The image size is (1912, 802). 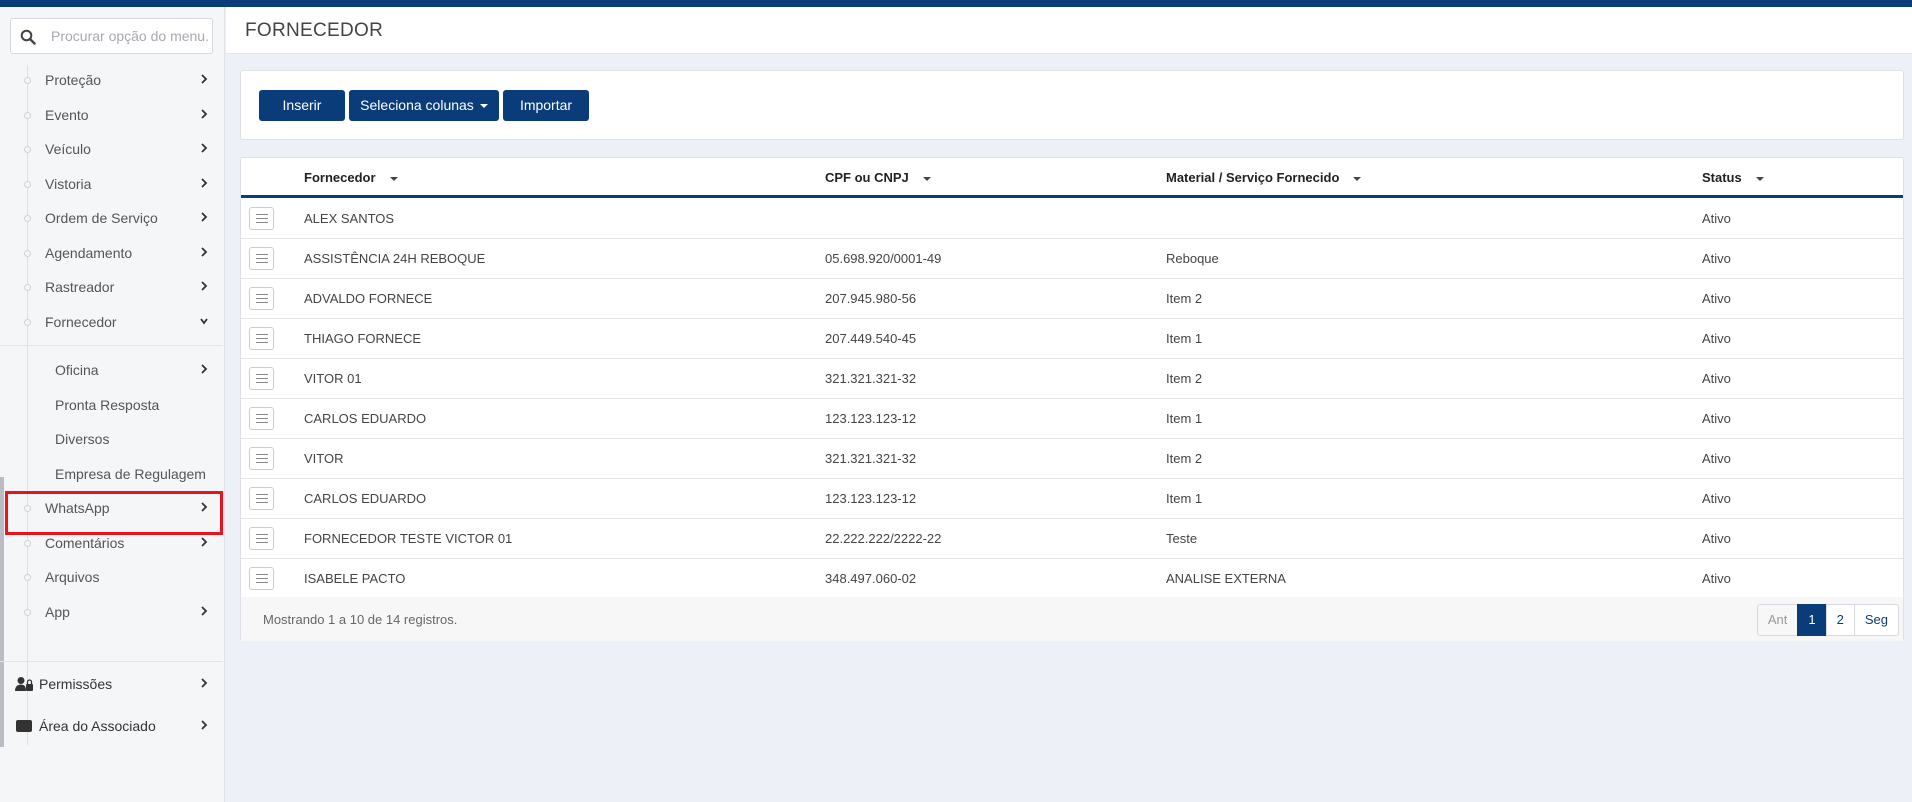 I want to click on pagination-page-2: 2, so click(x=1840, y=620).